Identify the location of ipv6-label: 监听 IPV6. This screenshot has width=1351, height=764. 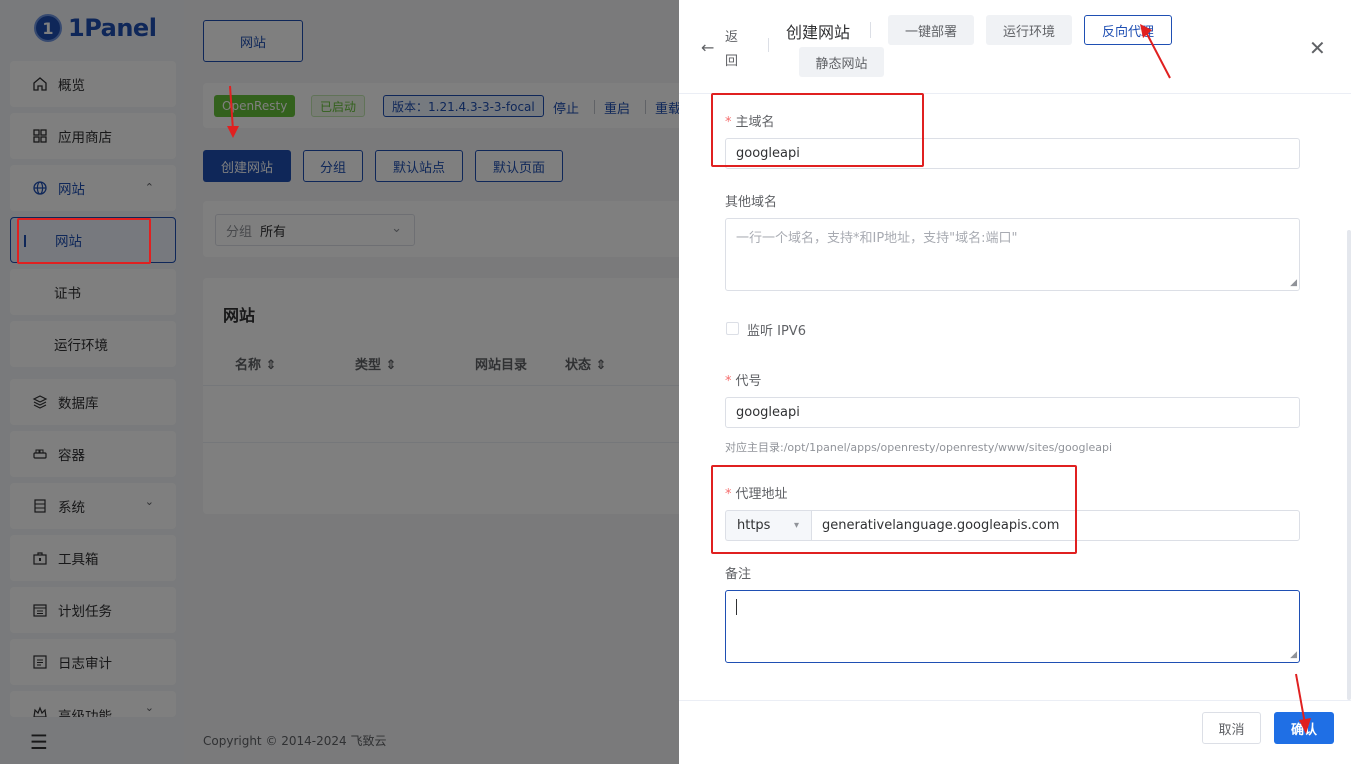
(776, 329).